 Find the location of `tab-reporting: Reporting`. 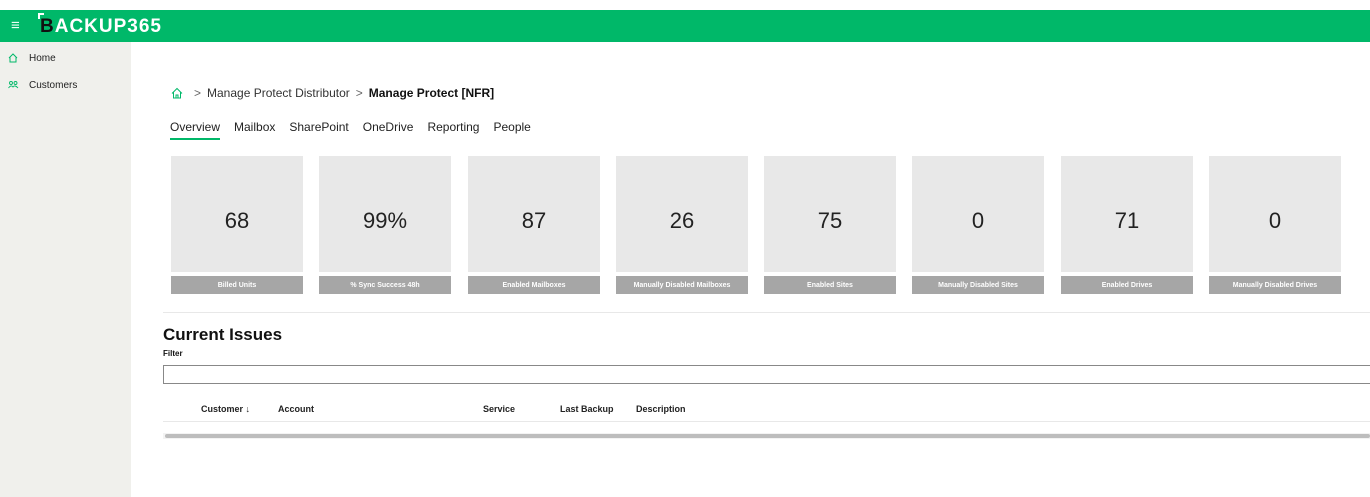

tab-reporting: Reporting is located at coordinates (453, 129).